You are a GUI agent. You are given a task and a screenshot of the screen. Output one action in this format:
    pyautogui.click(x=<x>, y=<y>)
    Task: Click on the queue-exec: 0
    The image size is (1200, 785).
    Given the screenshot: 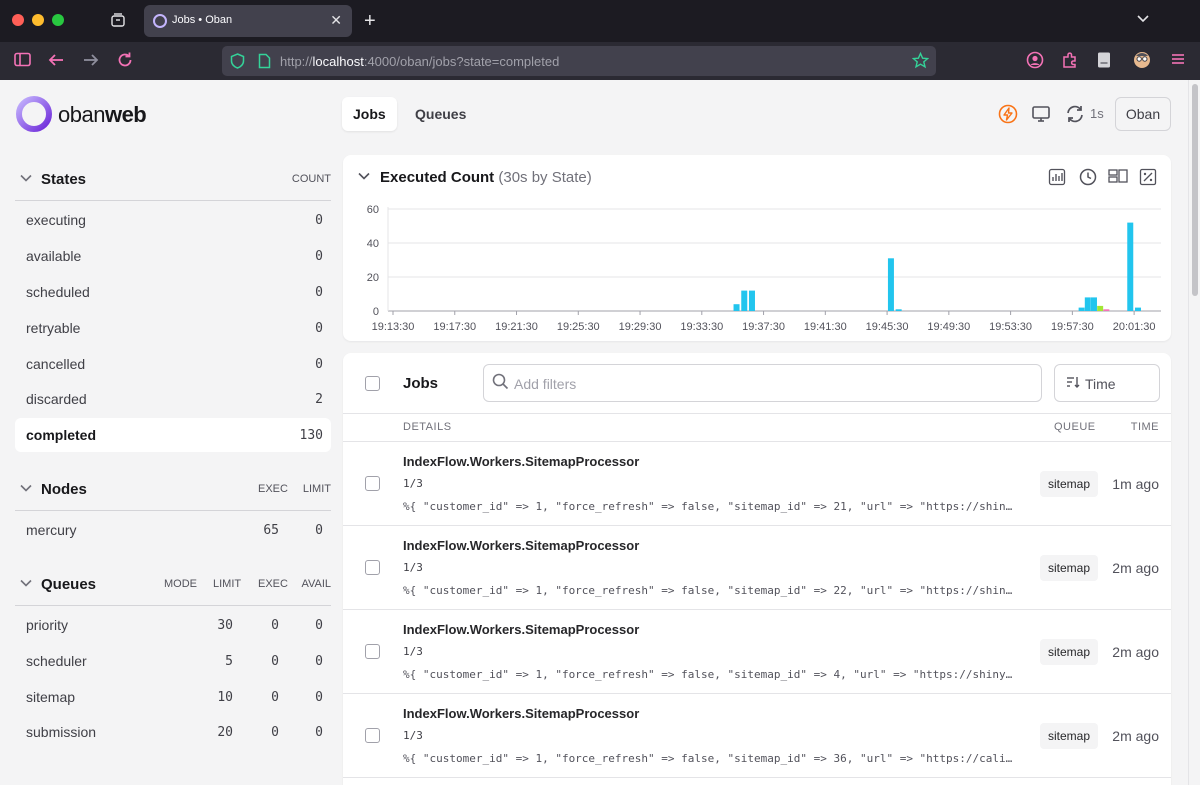 What is the action you would take?
    pyautogui.click(x=275, y=625)
    